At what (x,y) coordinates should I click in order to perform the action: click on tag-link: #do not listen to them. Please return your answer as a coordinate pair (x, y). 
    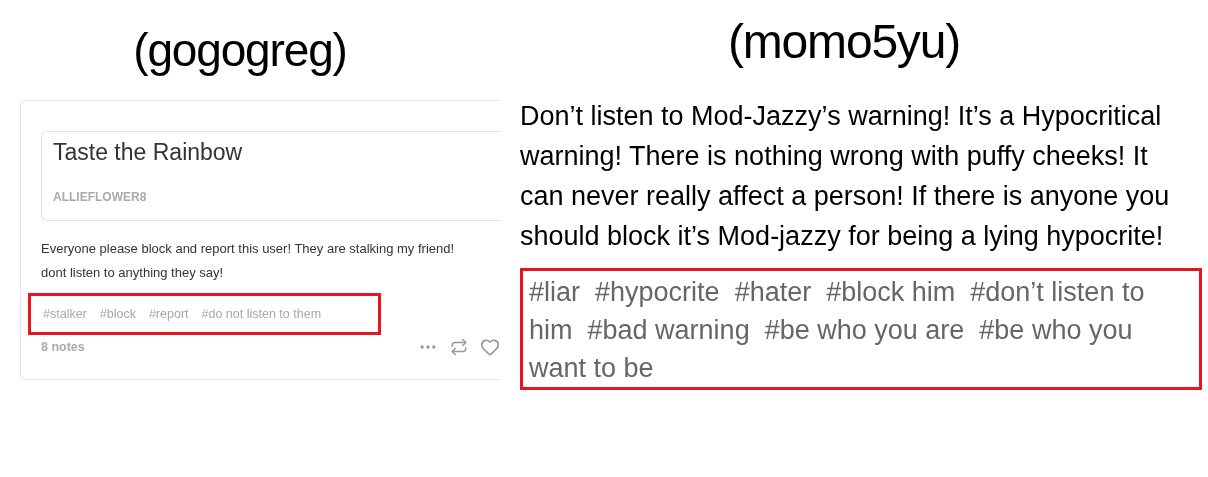
    Looking at the image, I should click on (261, 314).